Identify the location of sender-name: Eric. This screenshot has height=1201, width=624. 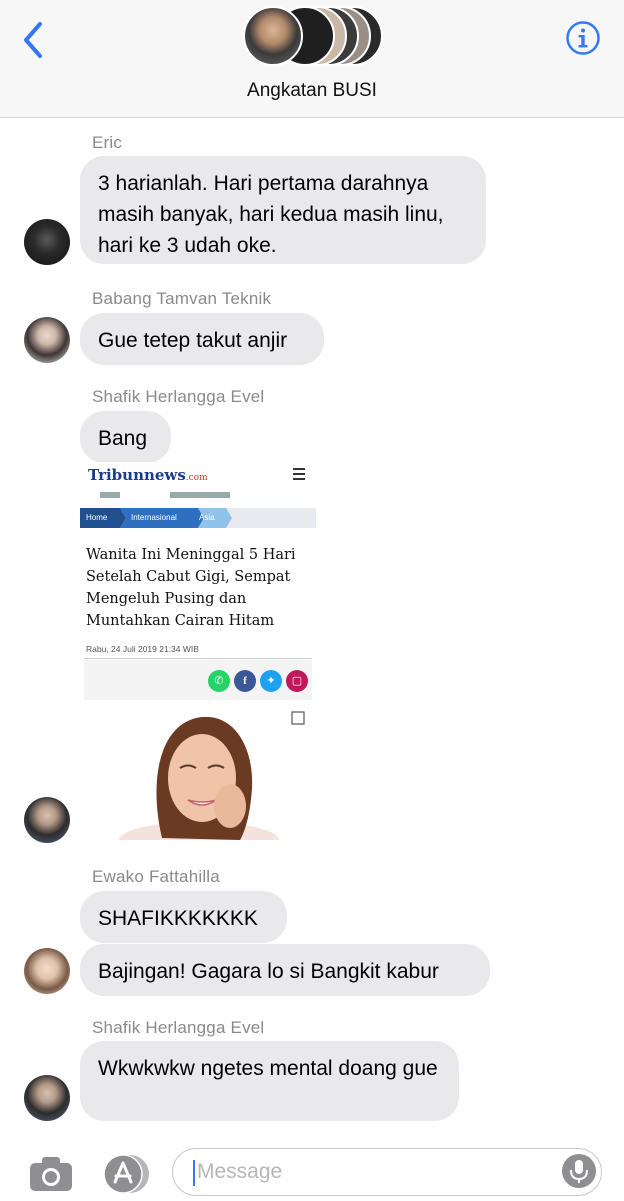
(107, 142).